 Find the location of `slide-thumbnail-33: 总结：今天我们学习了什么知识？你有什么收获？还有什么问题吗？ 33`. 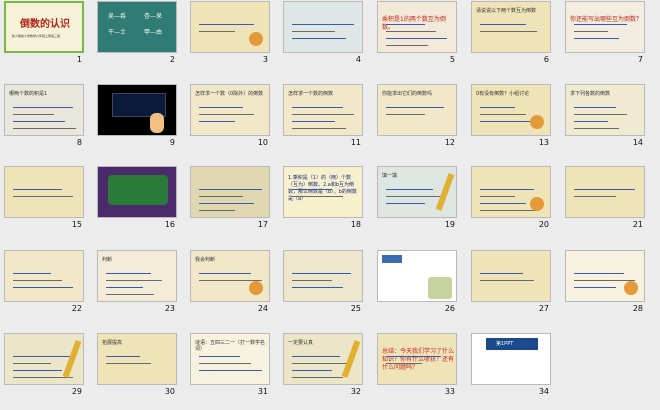

slide-thumbnail-33: 总结：今天我们学习了什么知识？你有什么收获？还有什么问题吗？ 33 is located at coordinates (417, 366).